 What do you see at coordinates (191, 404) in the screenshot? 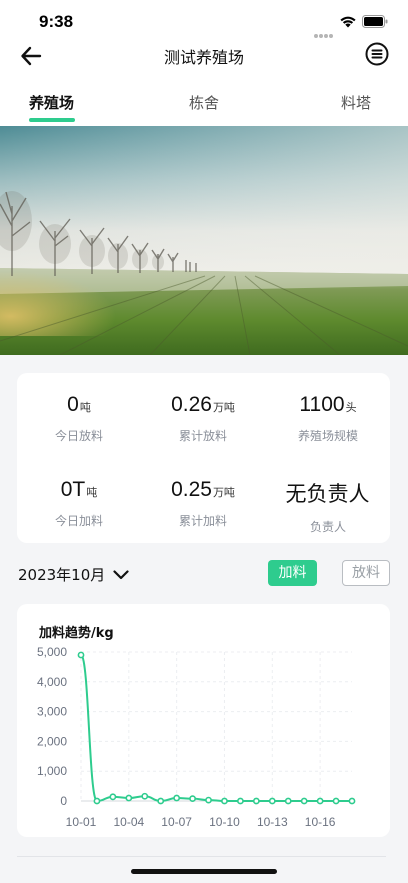
I see `stat-value: 0.26` at bounding box center [191, 404].